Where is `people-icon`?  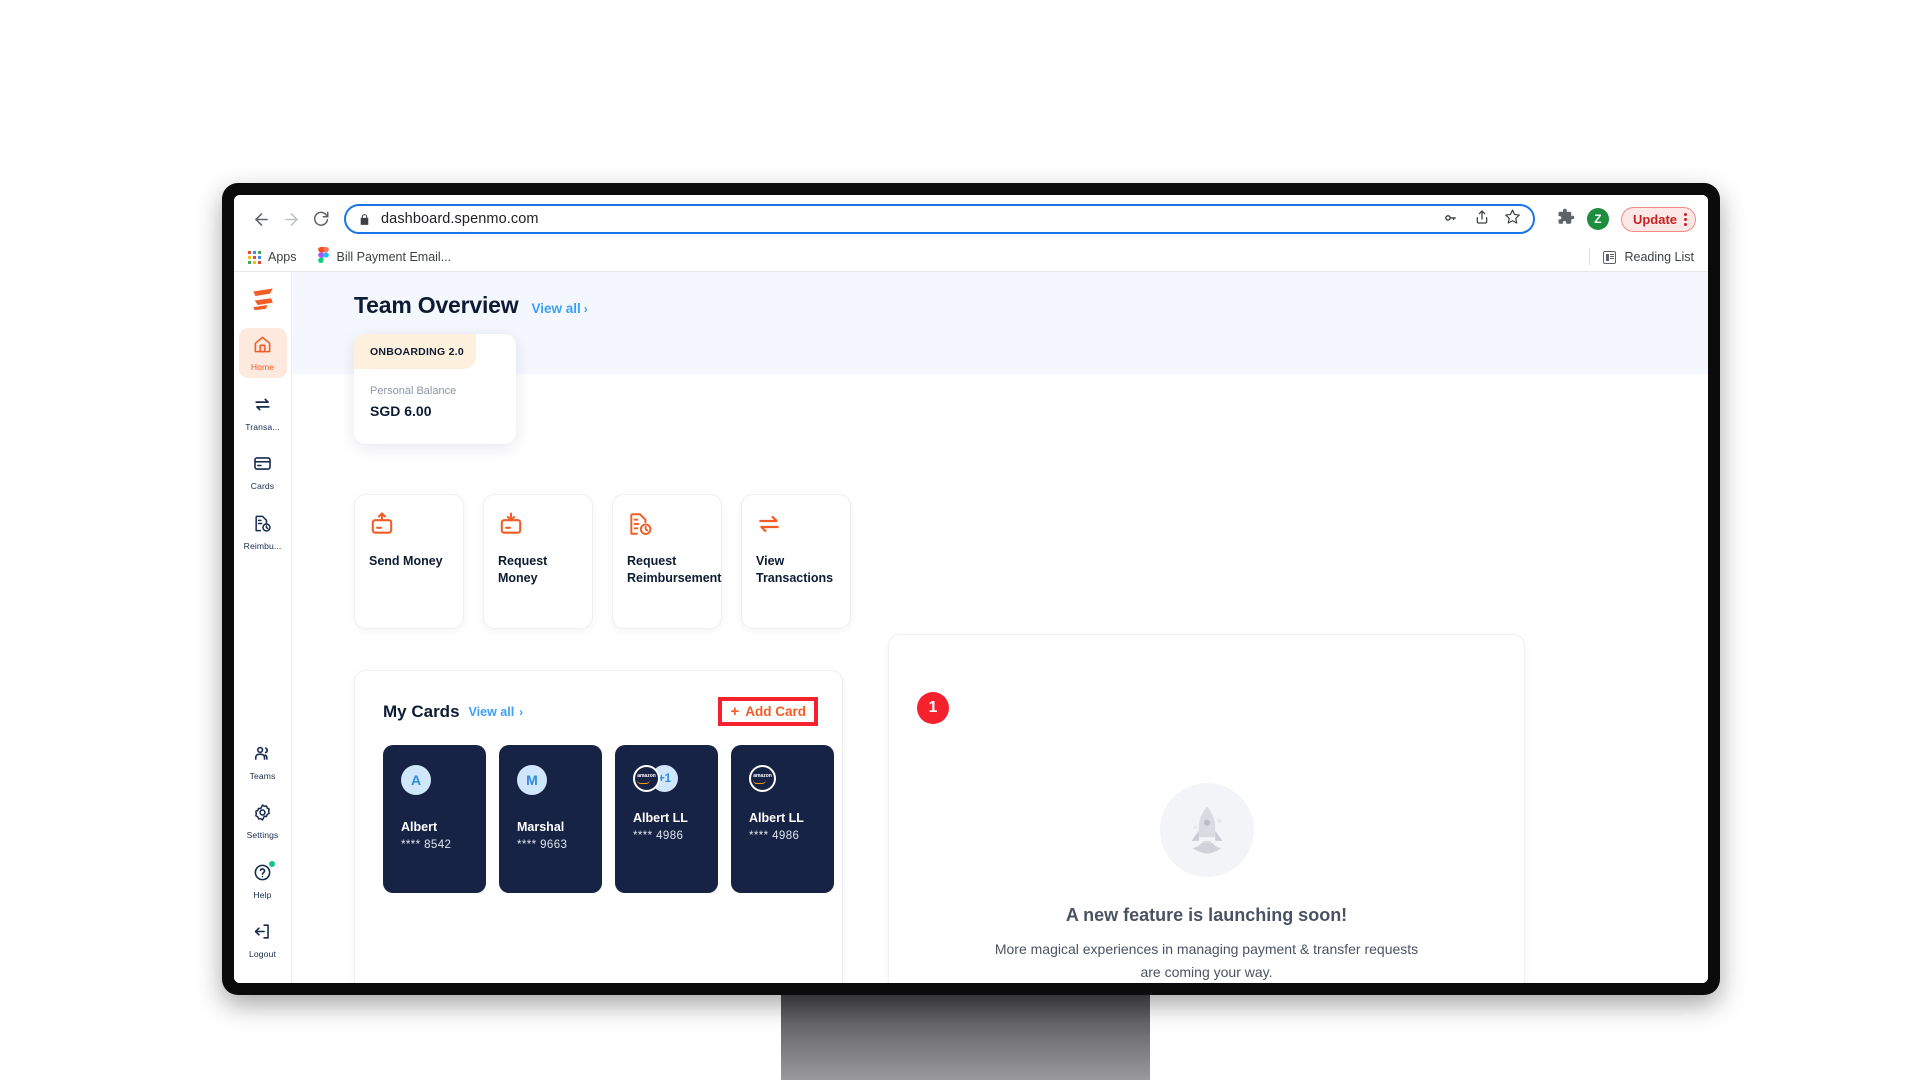 people-icon is located at coordinates (262, 756).